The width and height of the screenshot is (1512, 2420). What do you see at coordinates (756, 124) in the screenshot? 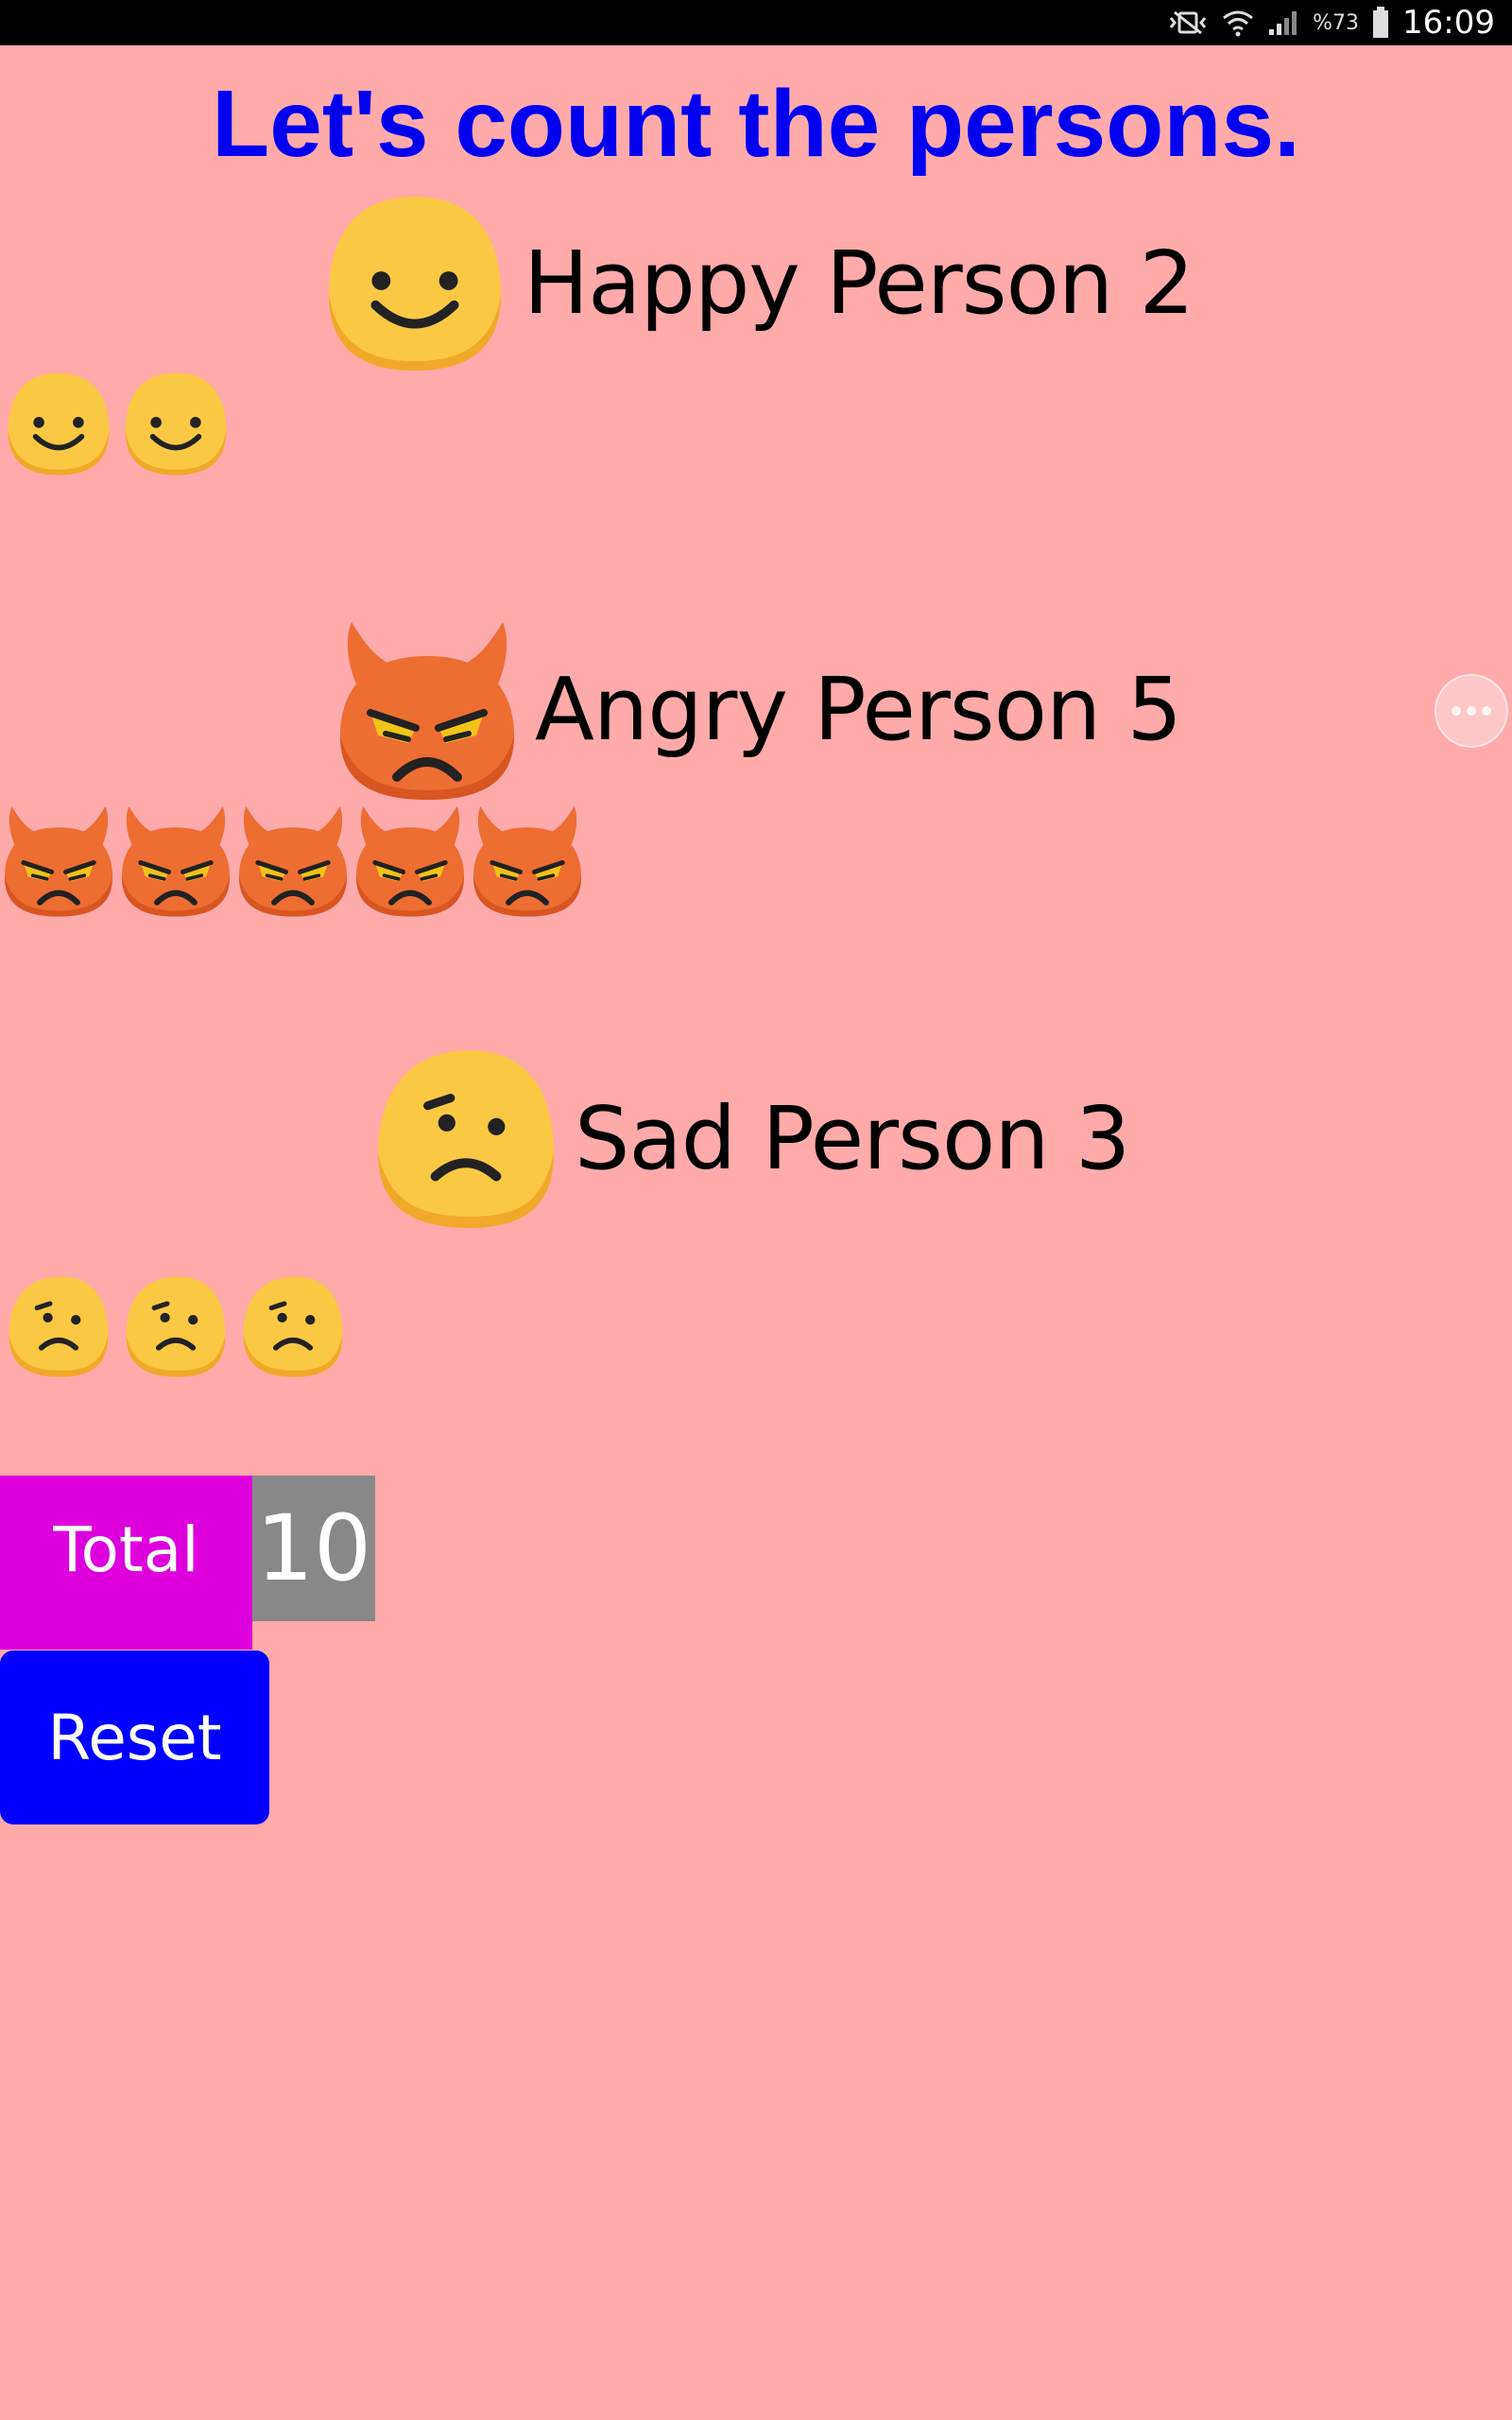
I see `page-title: Let's count the persons.` at bounding box center [756, 124].